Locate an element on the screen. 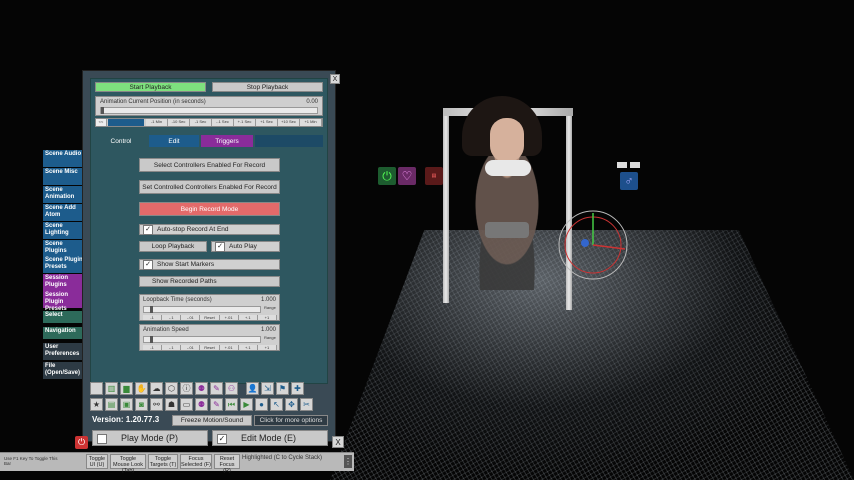 This screenshot has height=480, width=854. network-icon: ⚯ is located at coordinates (156, 404).